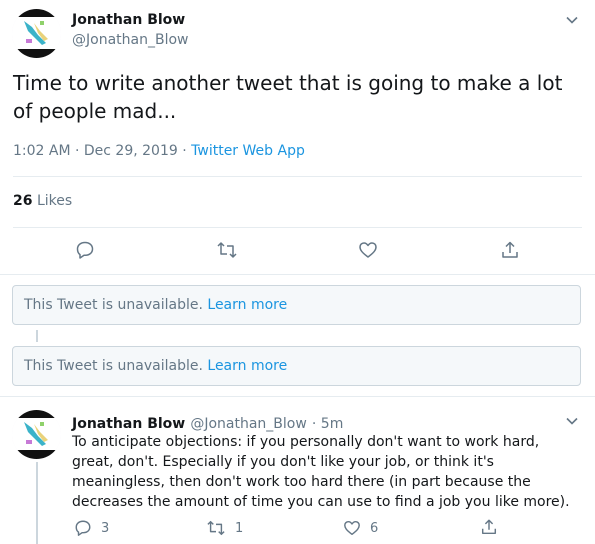  I want to click on likes-count: 26, so click(23, 201).